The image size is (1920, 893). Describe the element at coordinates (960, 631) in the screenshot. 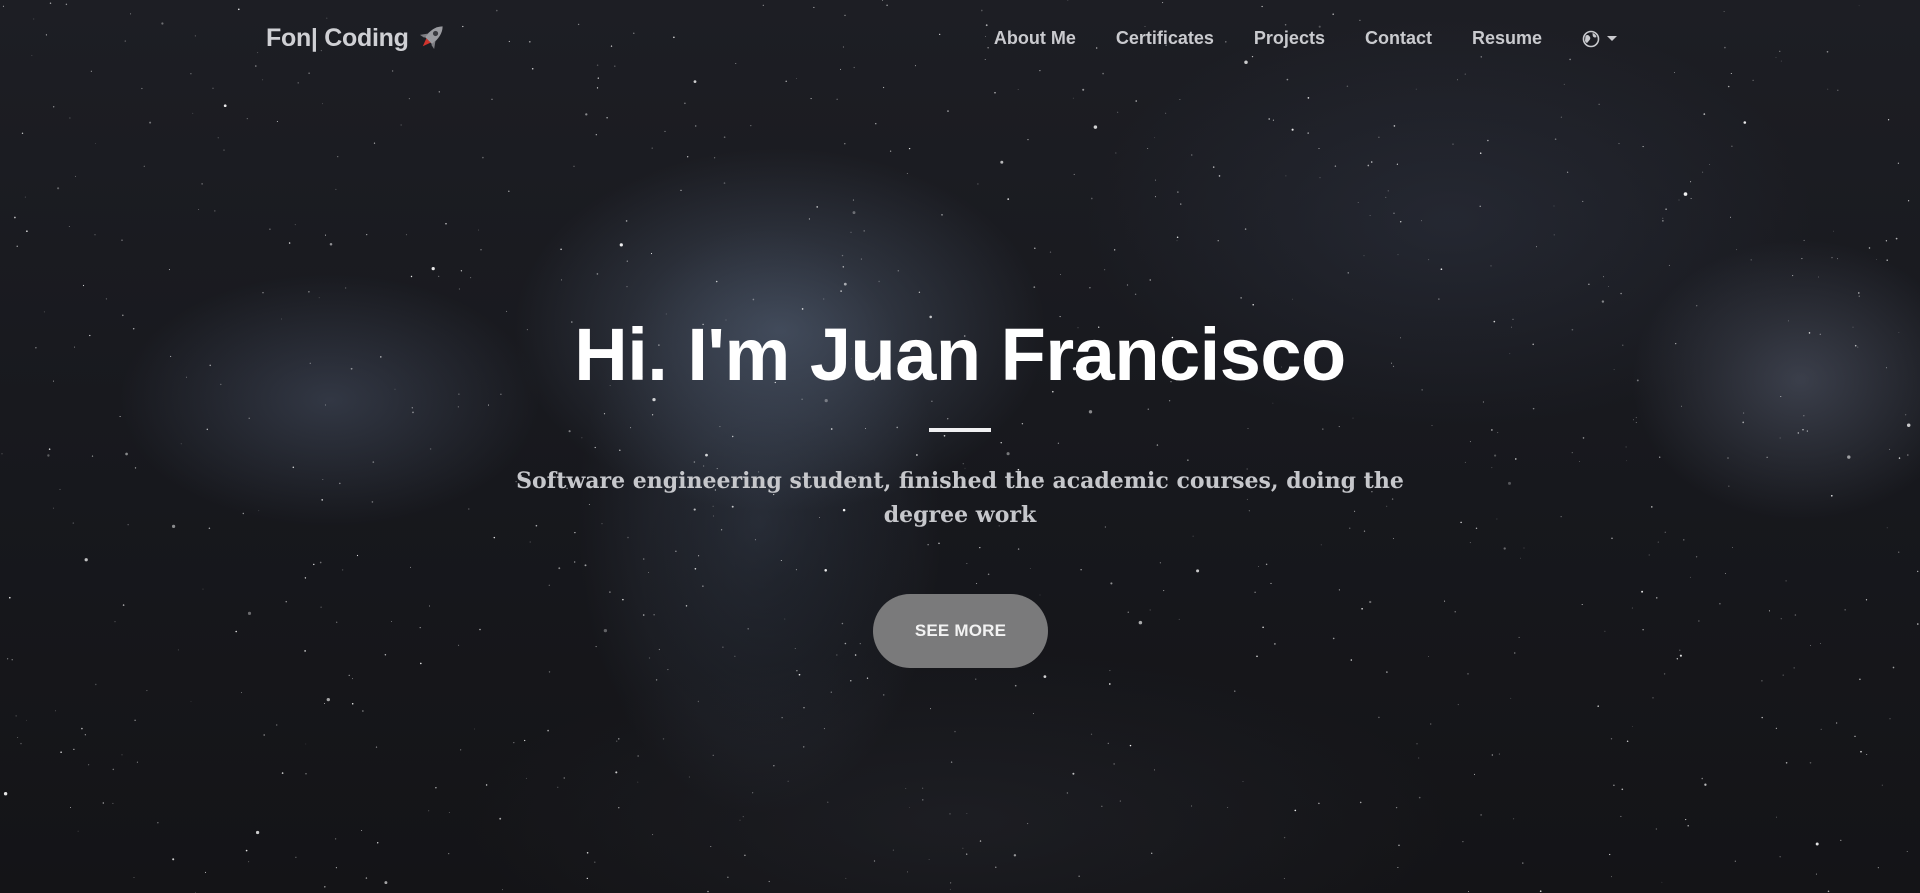

I see `see-more-button: SEE MORE` at that location.